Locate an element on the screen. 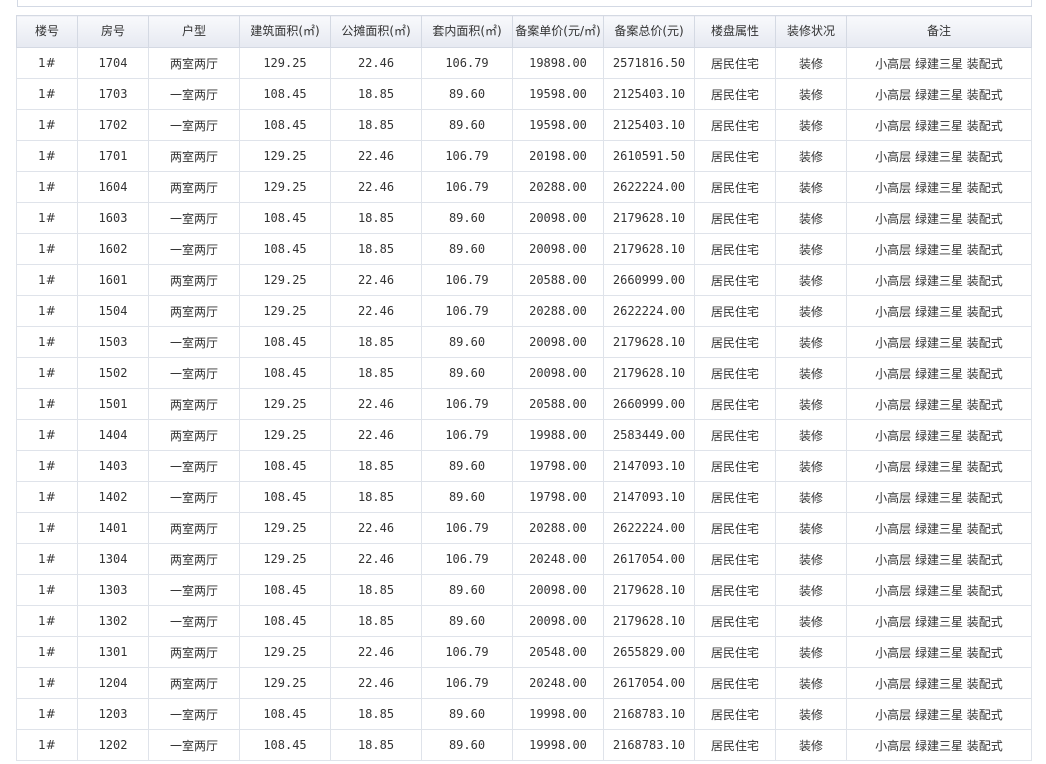 This screenshot has width=1046, height=764. cell-room-no: 1703 is located at coordinates (113, 94).